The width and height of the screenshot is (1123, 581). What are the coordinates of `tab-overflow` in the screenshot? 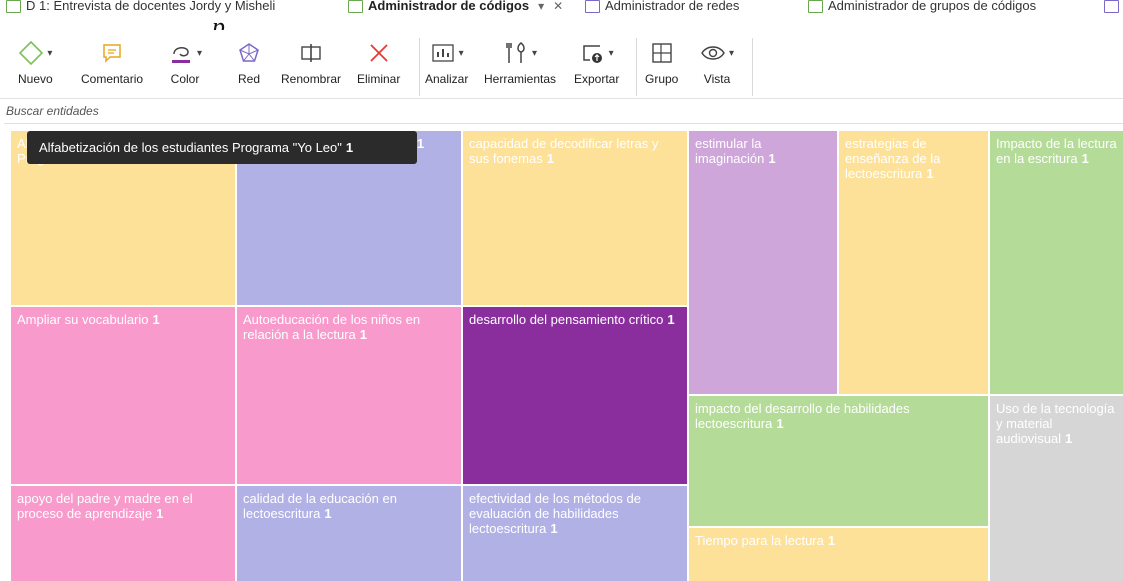 It's located at (1111, 8).